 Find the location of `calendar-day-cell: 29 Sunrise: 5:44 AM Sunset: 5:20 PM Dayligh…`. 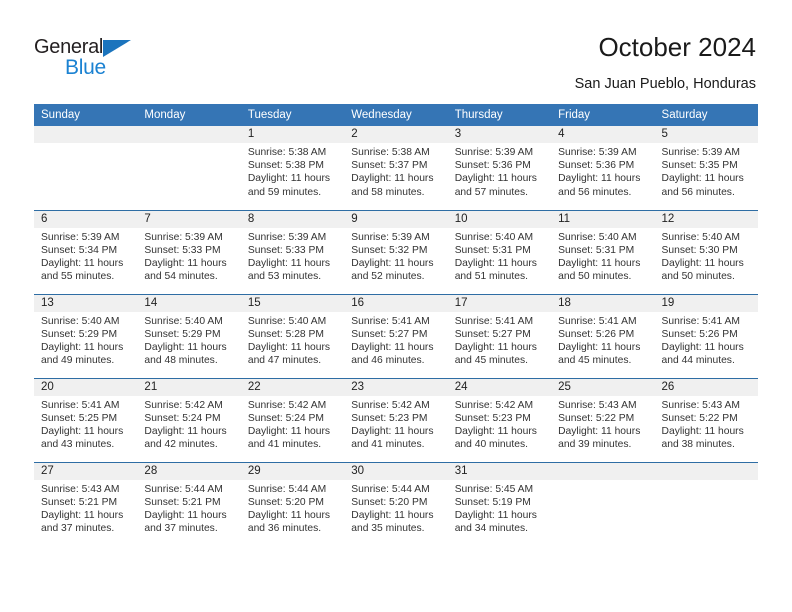

calendar-day-cell: 29 Sunrise: 5:44 AM Sunset: 5:20 PM Dayligh… is located at coordinates (292, 503).